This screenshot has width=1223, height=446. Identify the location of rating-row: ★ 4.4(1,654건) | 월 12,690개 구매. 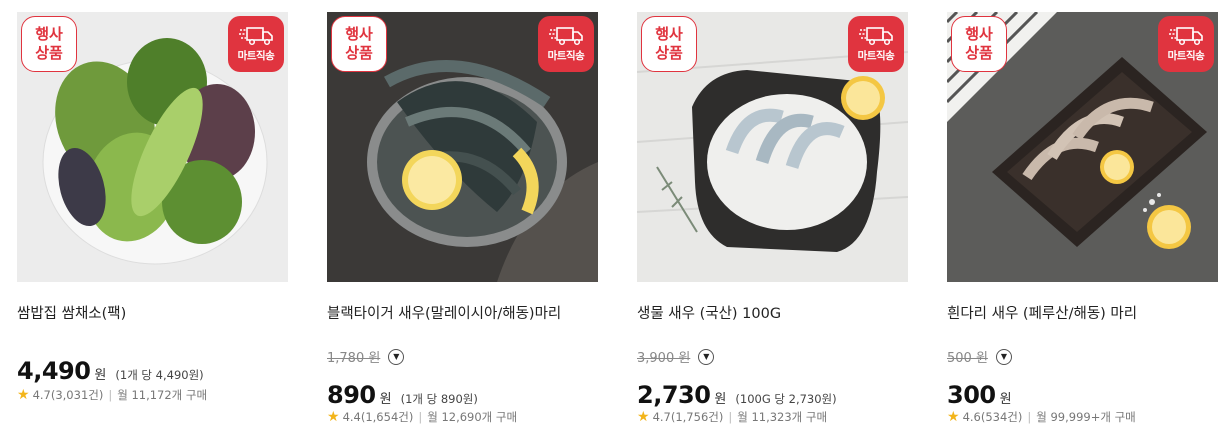
(422, 417).